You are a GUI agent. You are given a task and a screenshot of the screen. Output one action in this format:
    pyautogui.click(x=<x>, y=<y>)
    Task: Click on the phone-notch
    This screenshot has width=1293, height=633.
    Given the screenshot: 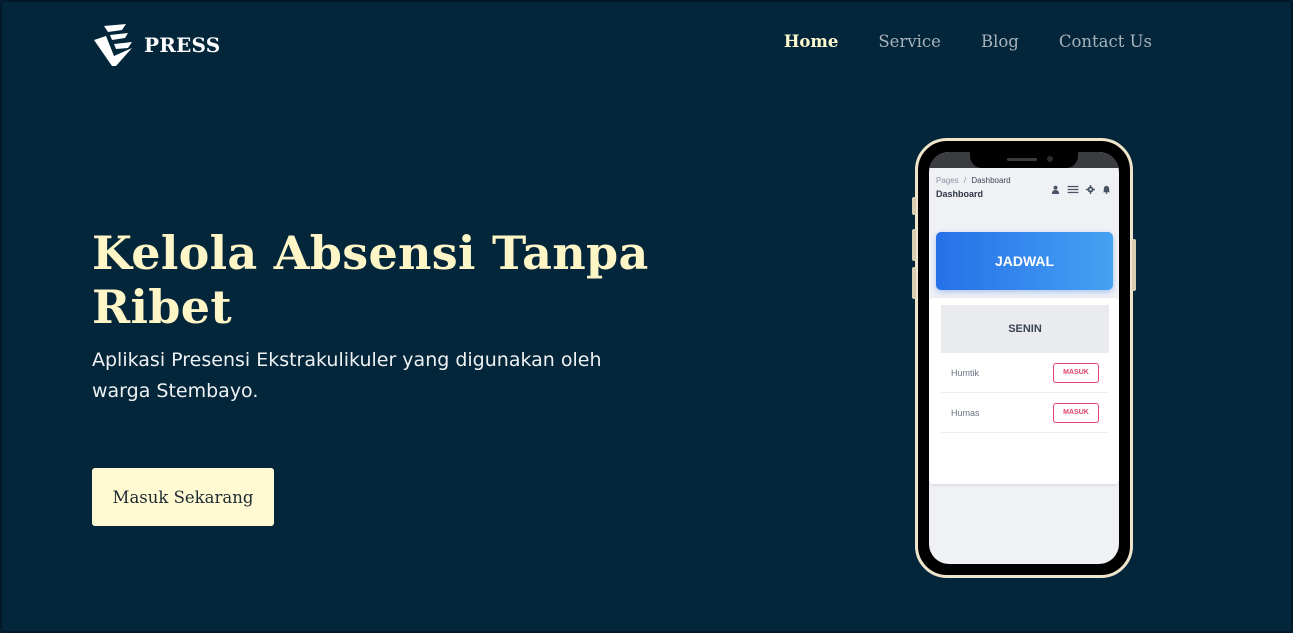 What is the action you would take?
    pyautogui.click(x=1024, y=160)
    